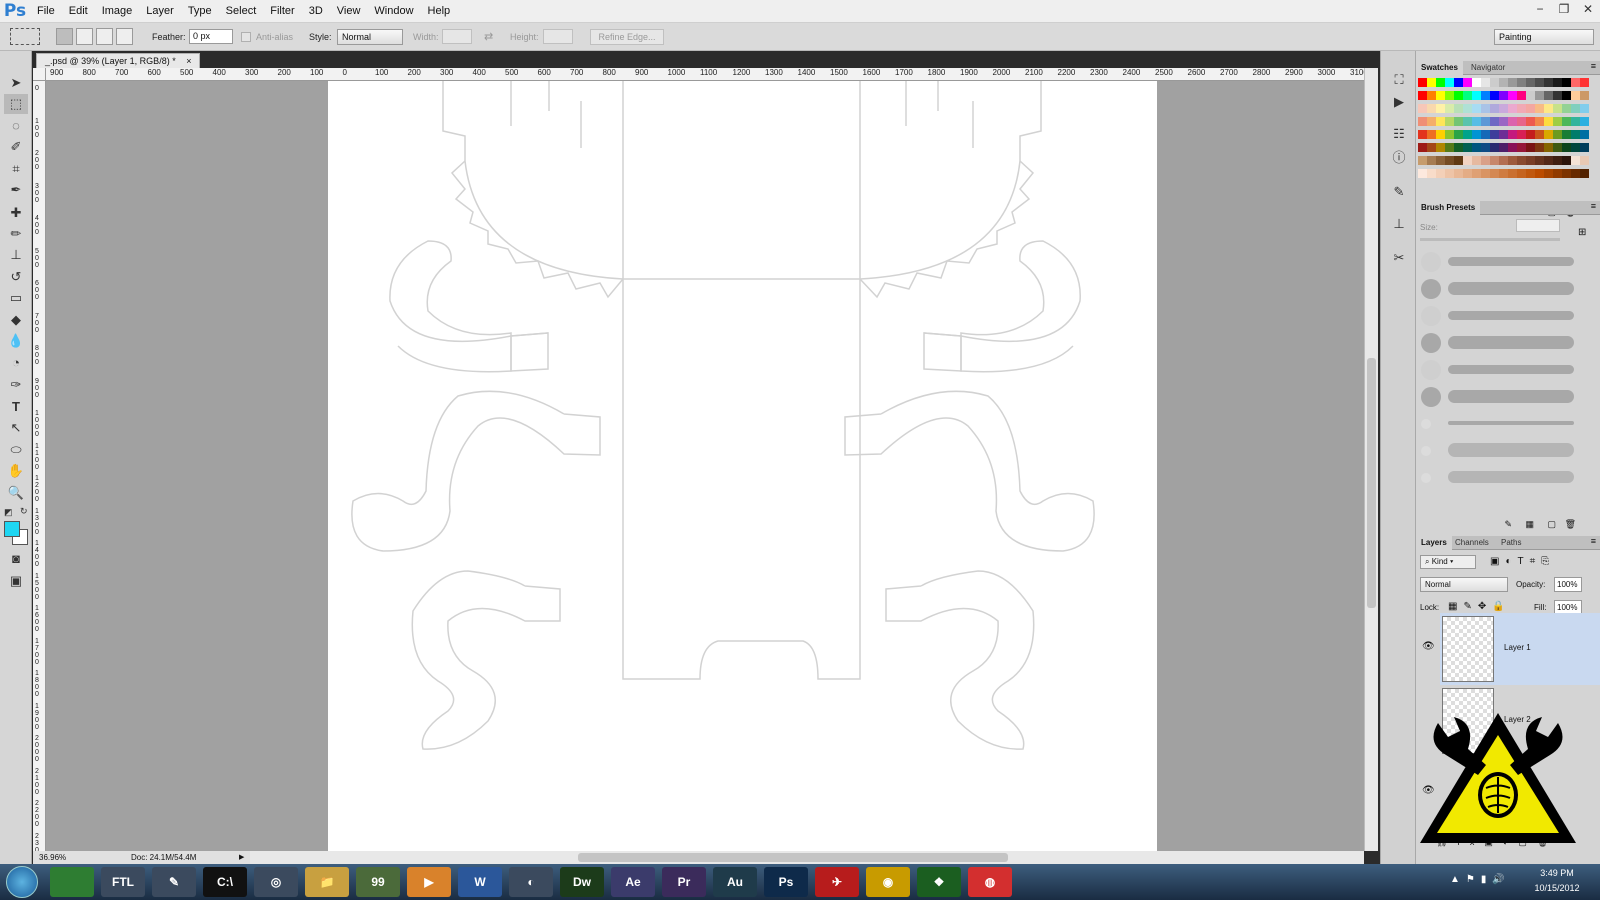  Describe the element at coordinates (16, 385) in the screenshot. I see `pen-tool-icon: ✑` at that location.